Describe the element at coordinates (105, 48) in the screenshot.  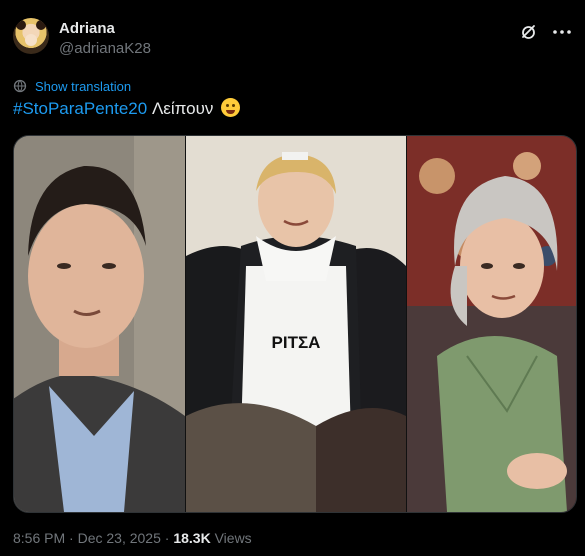
I see `author-handle: @adrianaK28` at that location.